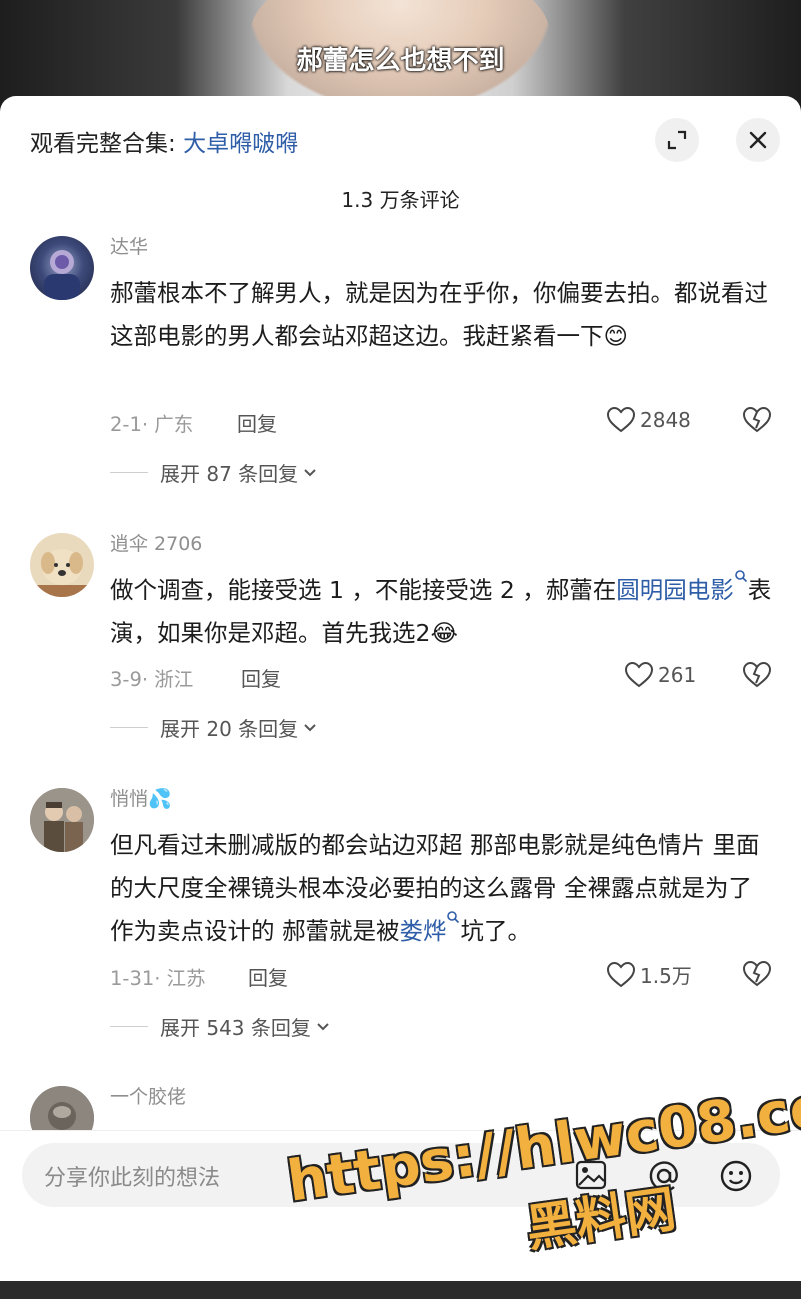  Describe the element at coordinates (160, 799) in the screenshot. I see `username-emoji: 💦` at that location.